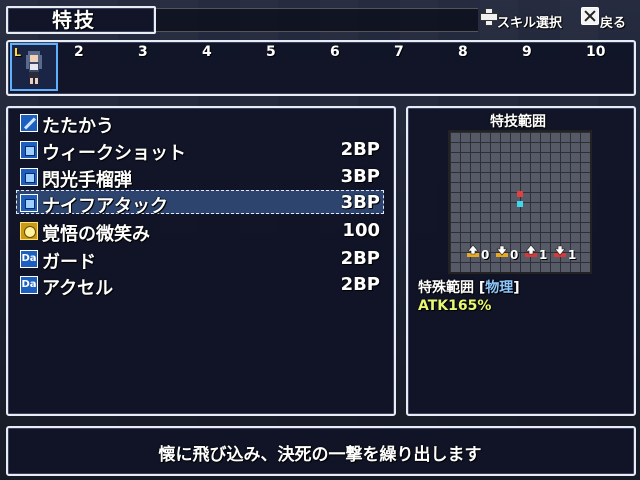  Describe the element at coordinates (518, 122) in the screenshot. I see `range-title: 特技範囲` at that location.